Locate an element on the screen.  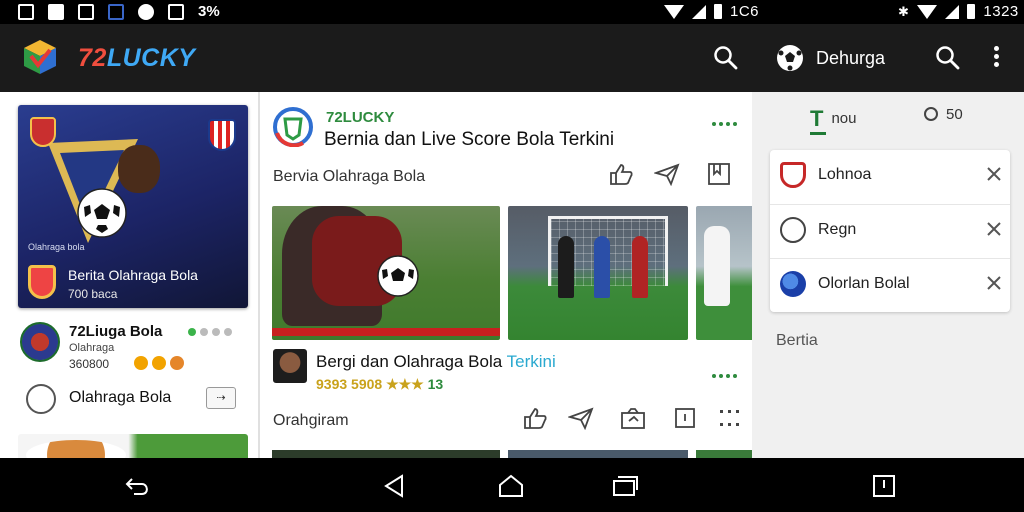
list-item-title: 72Liuga Bola is located at coordinates (116, 331).